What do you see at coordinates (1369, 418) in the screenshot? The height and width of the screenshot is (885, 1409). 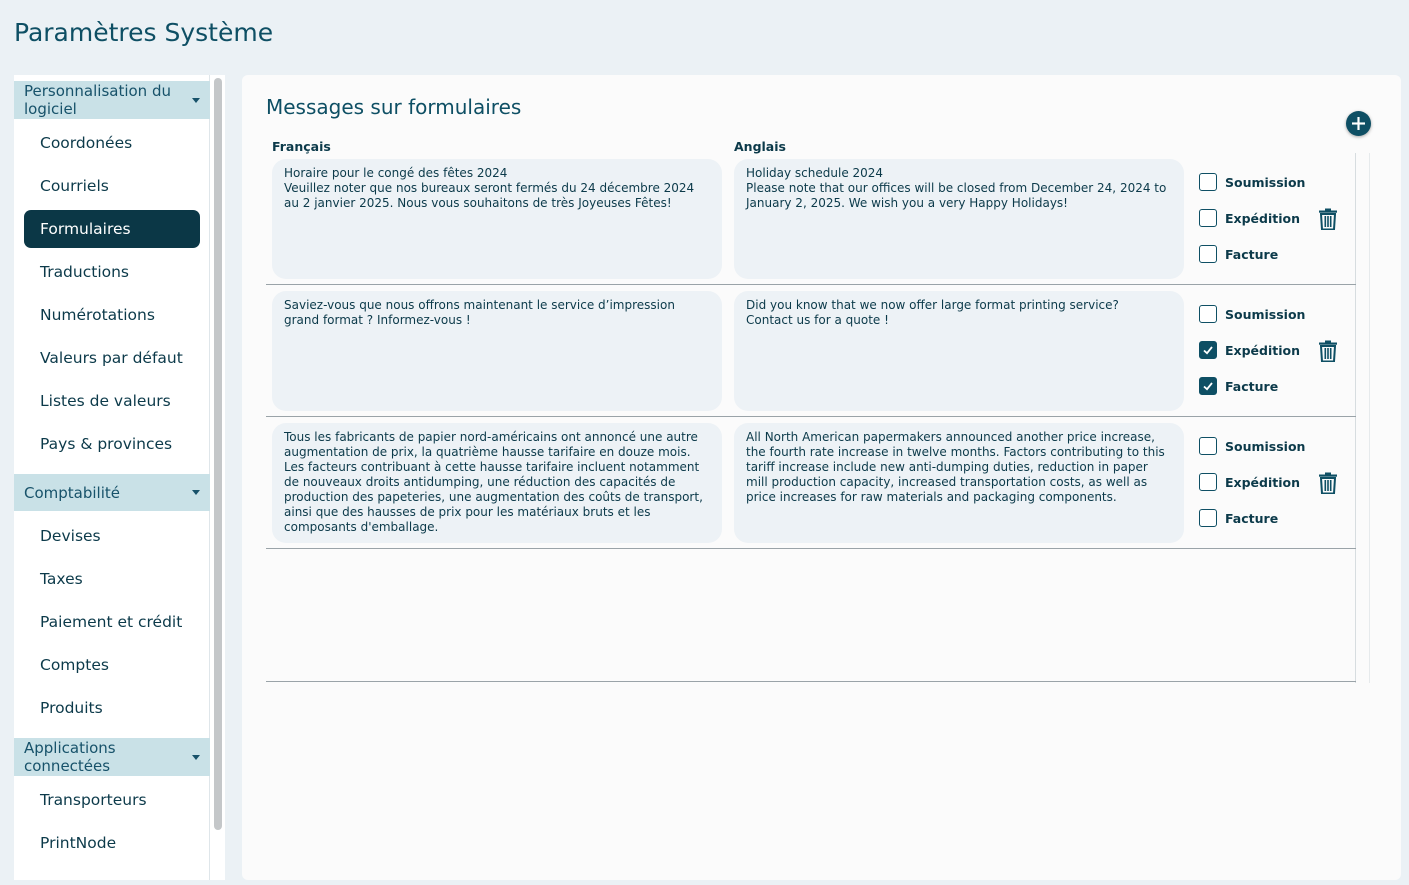 I see `list-border` at bounding box center [1369, 418].